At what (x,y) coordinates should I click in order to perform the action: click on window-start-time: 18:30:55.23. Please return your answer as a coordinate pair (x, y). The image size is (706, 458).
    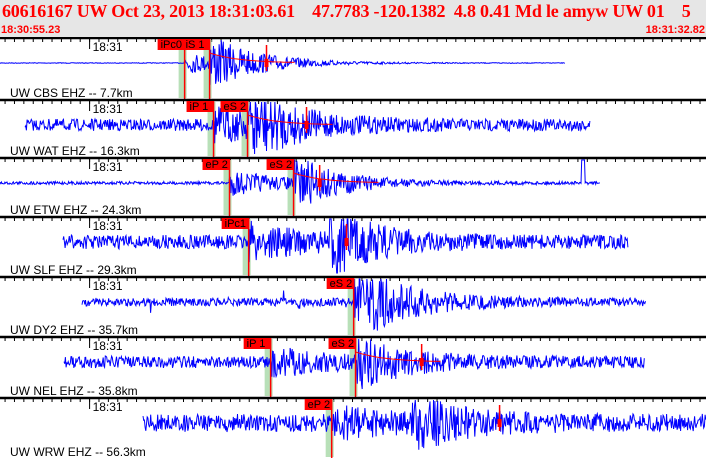
    Looking at the image, I should click on (31, 30).